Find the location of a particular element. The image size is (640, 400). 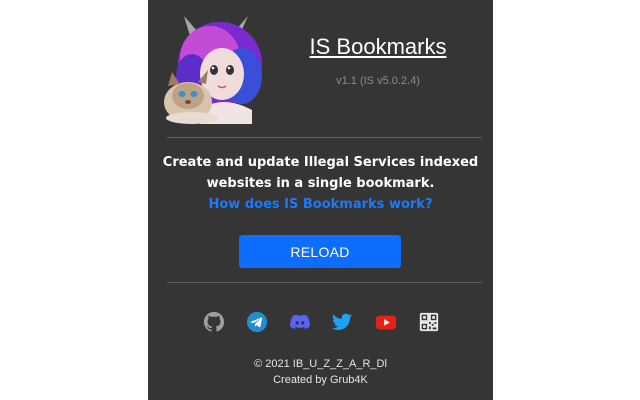

twitter-icon is located at coordinates (342, 322).